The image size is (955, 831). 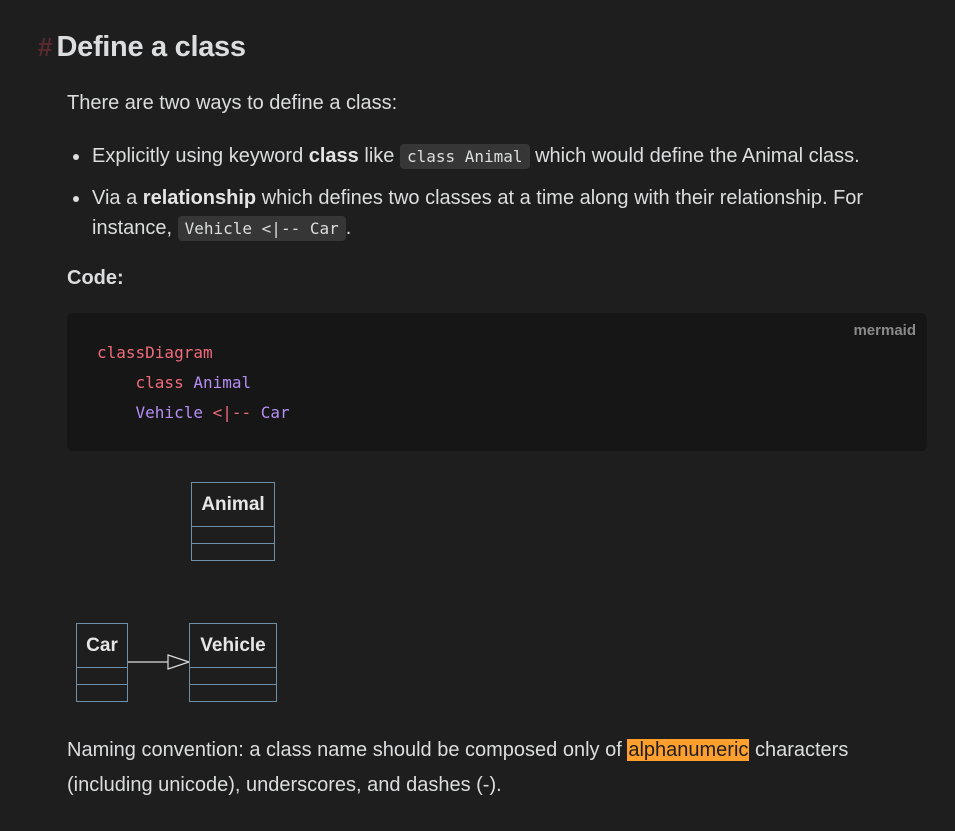 I want to click on intro-text: There are two ways to define a class:, so click(x=232, y=103).